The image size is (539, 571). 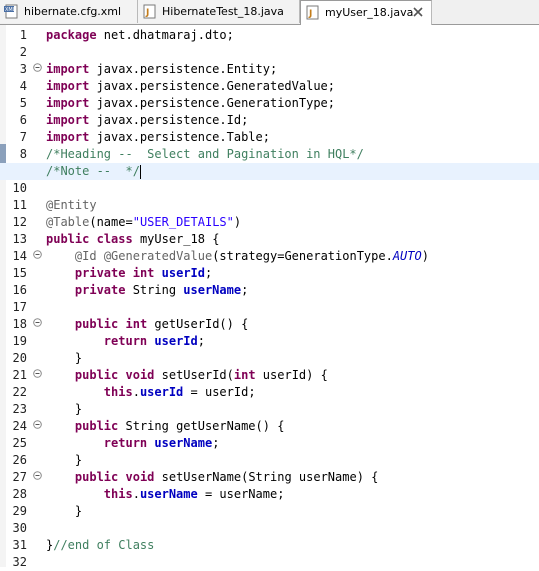 What do you see at coordinates (292, 443) in the screenshot?
I see `code-line-25: return userName;` at bounding box center [292, 443].